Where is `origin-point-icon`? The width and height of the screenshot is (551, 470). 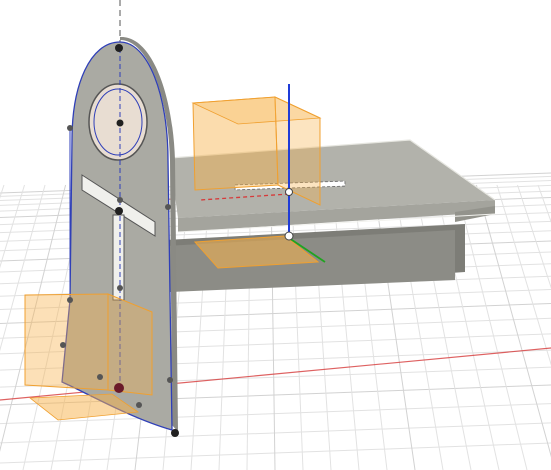
origin-point-icon is located at coordinates (289, 236).